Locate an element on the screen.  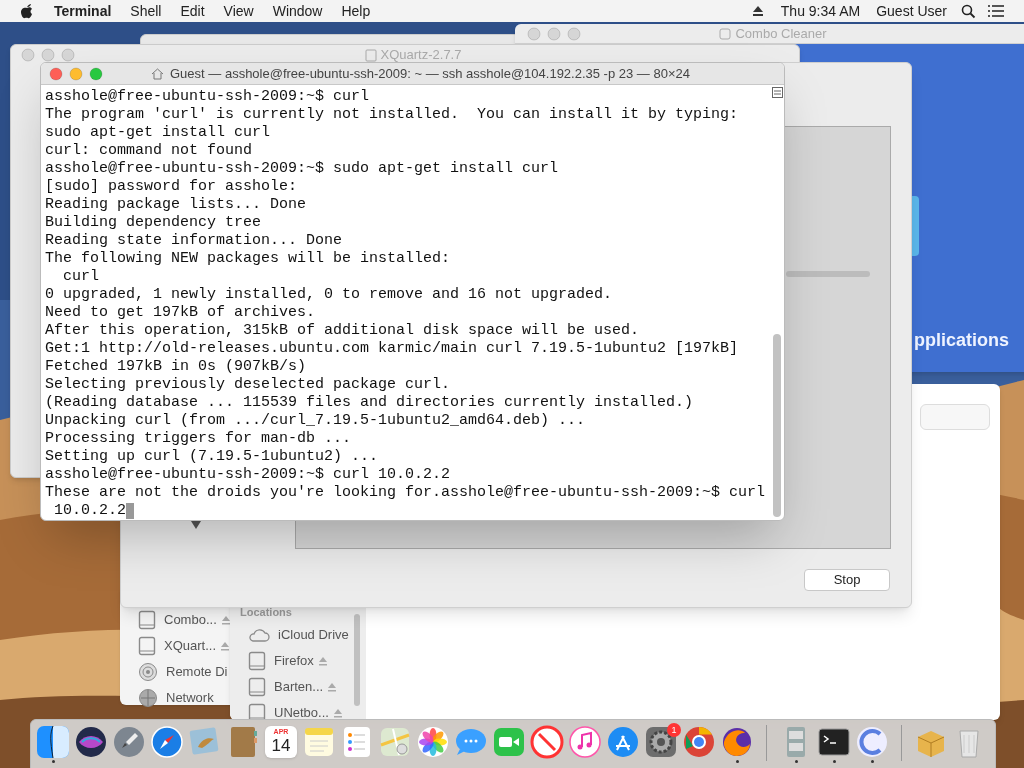
terminal-line: Reading state information... Done is located at coordinates (194, 241).